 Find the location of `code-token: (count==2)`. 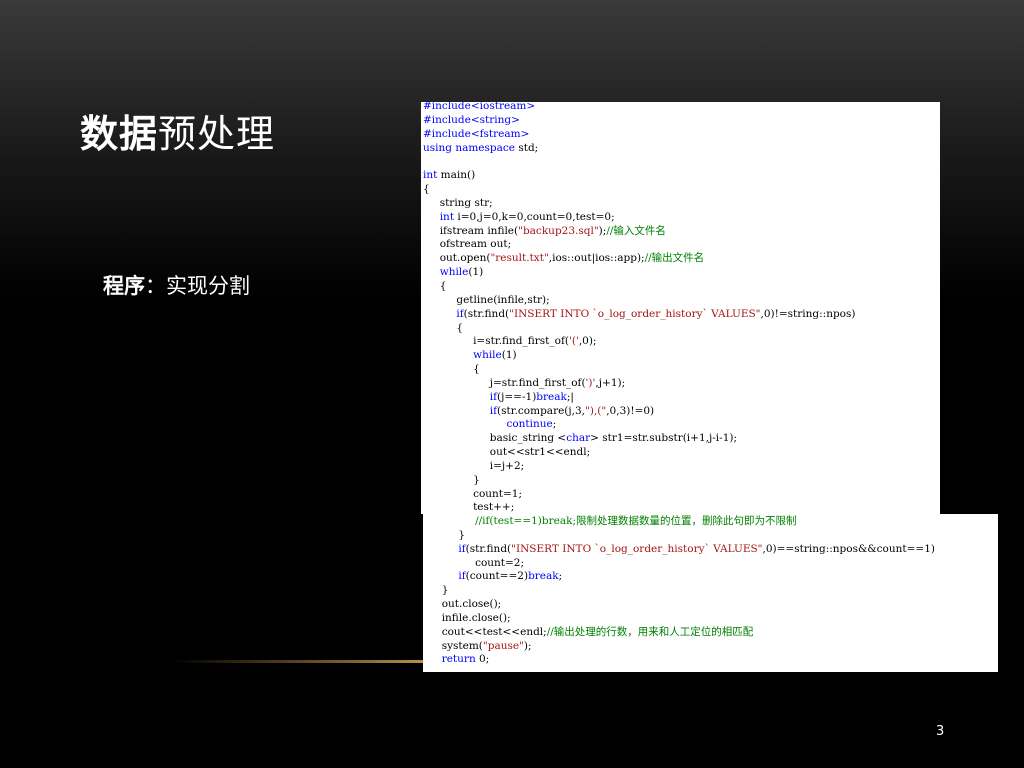

code-token: (count==2) is located at coordinates (497, 576).